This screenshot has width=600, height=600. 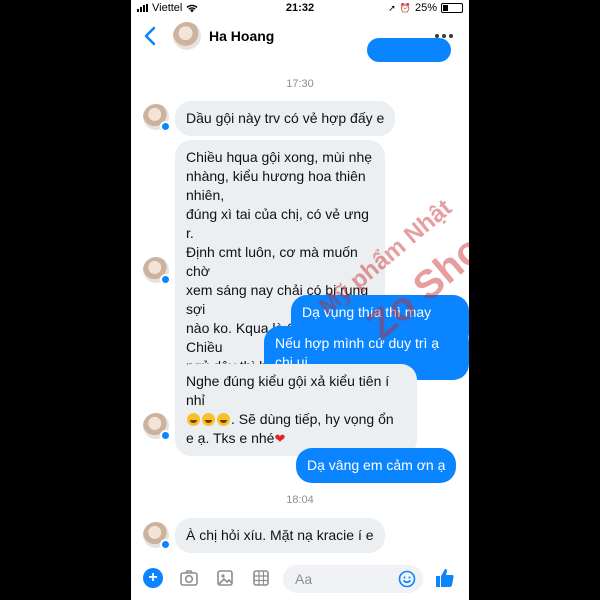 I want to click on timestamp: 17:30, so click(x=300, y=84).